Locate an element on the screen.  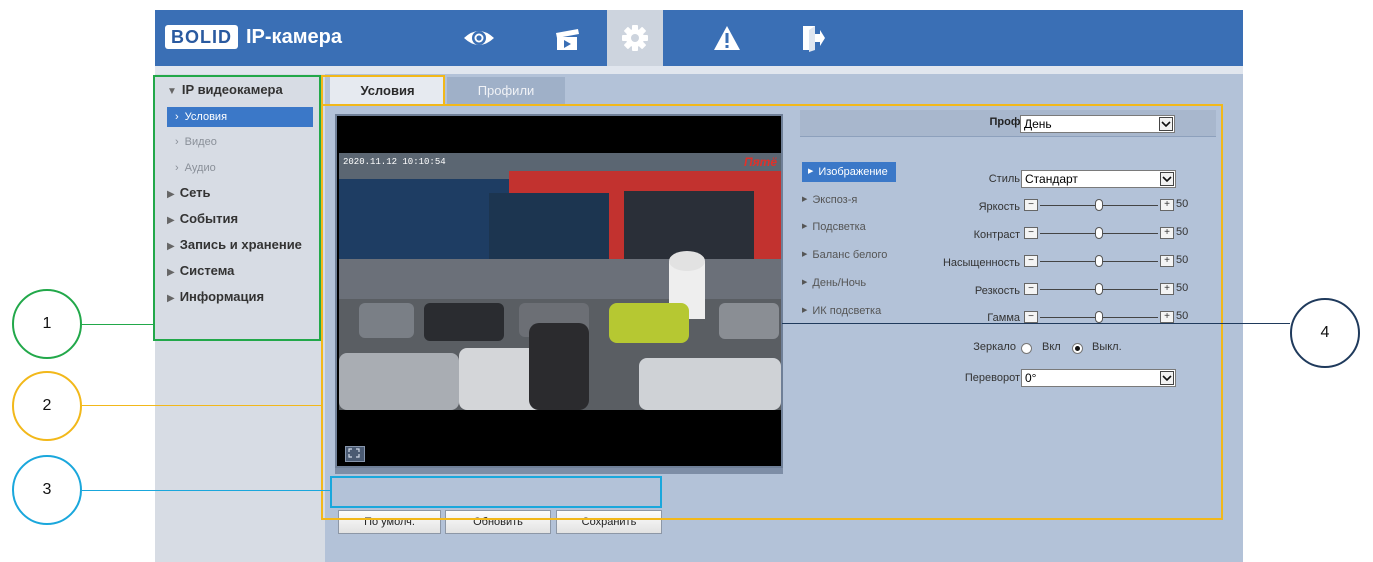
eye-icon is located at coordinates (479, 38).